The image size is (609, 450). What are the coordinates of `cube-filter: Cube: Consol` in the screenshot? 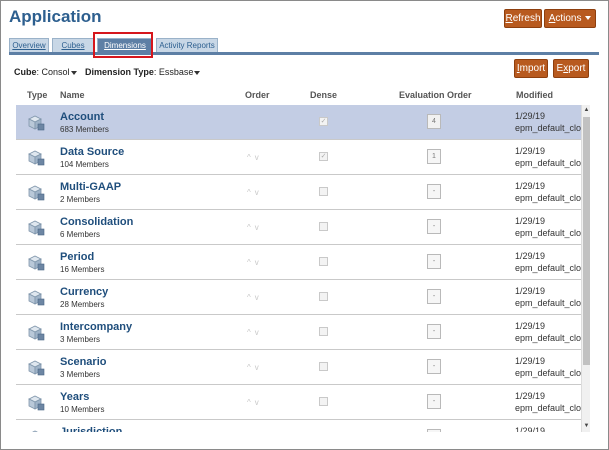 It's located at (45, 72).